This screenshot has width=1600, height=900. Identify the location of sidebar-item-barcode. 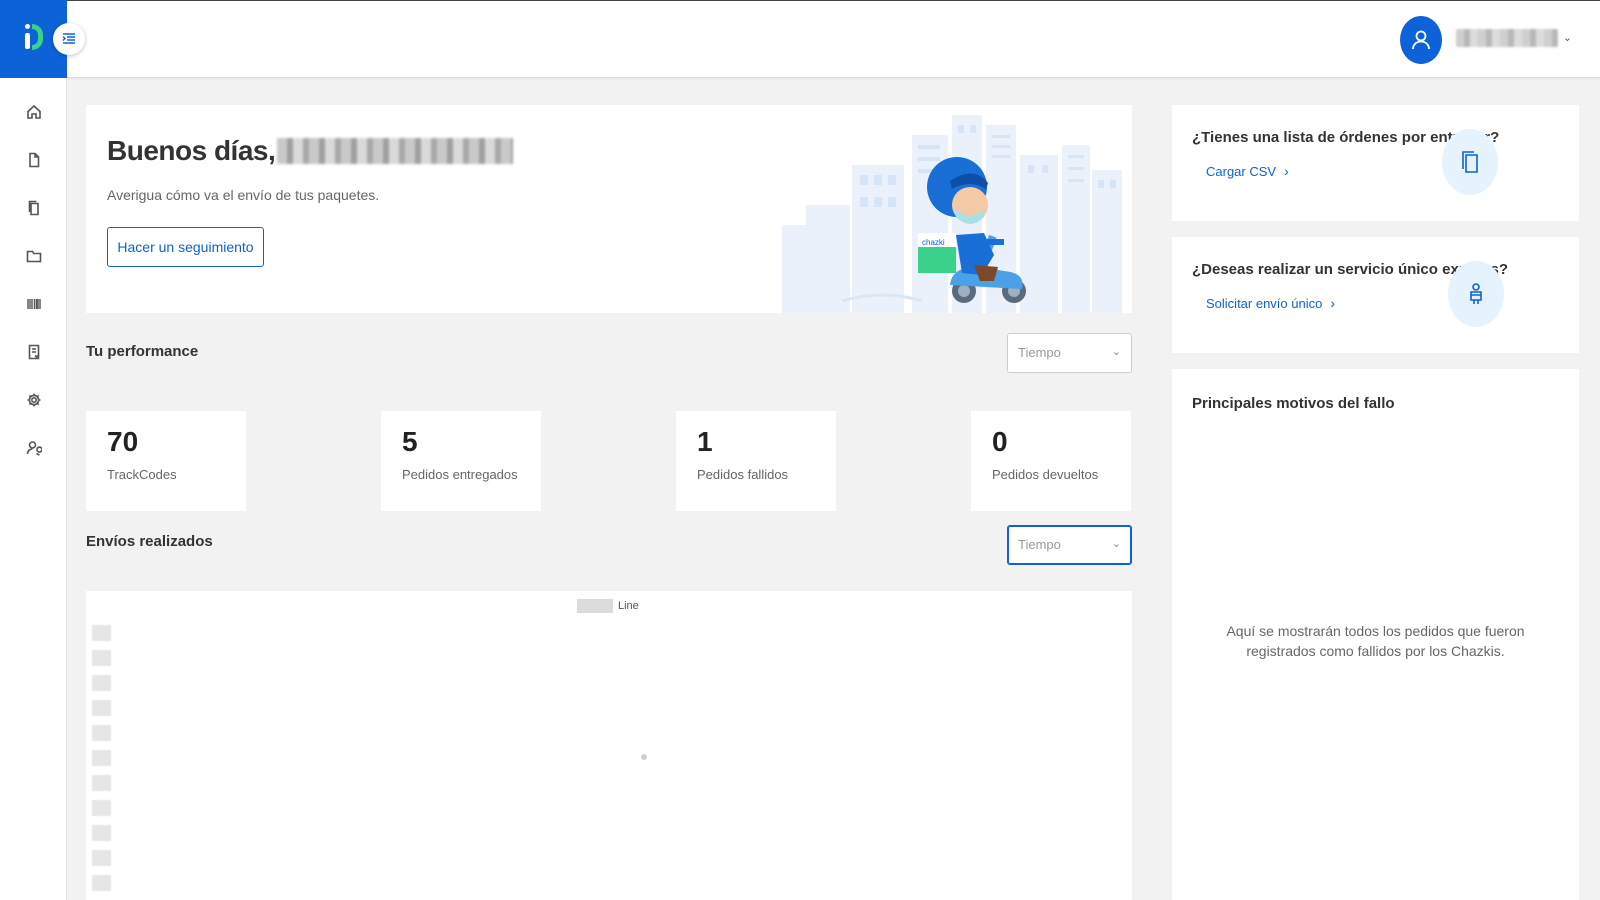
(33, 304).